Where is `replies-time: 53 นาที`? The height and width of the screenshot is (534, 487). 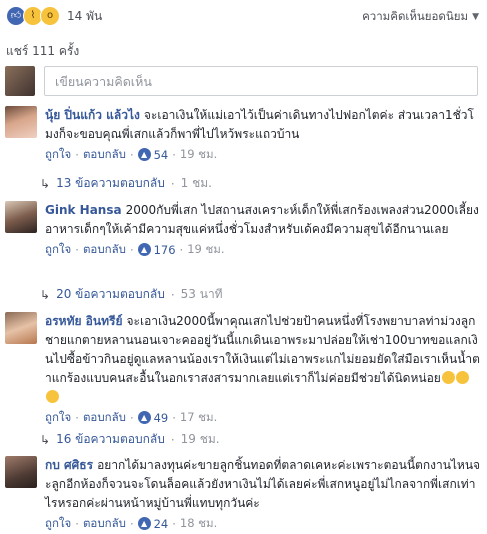
replies-time: 53 นาที is located at coordinates (201, 294).